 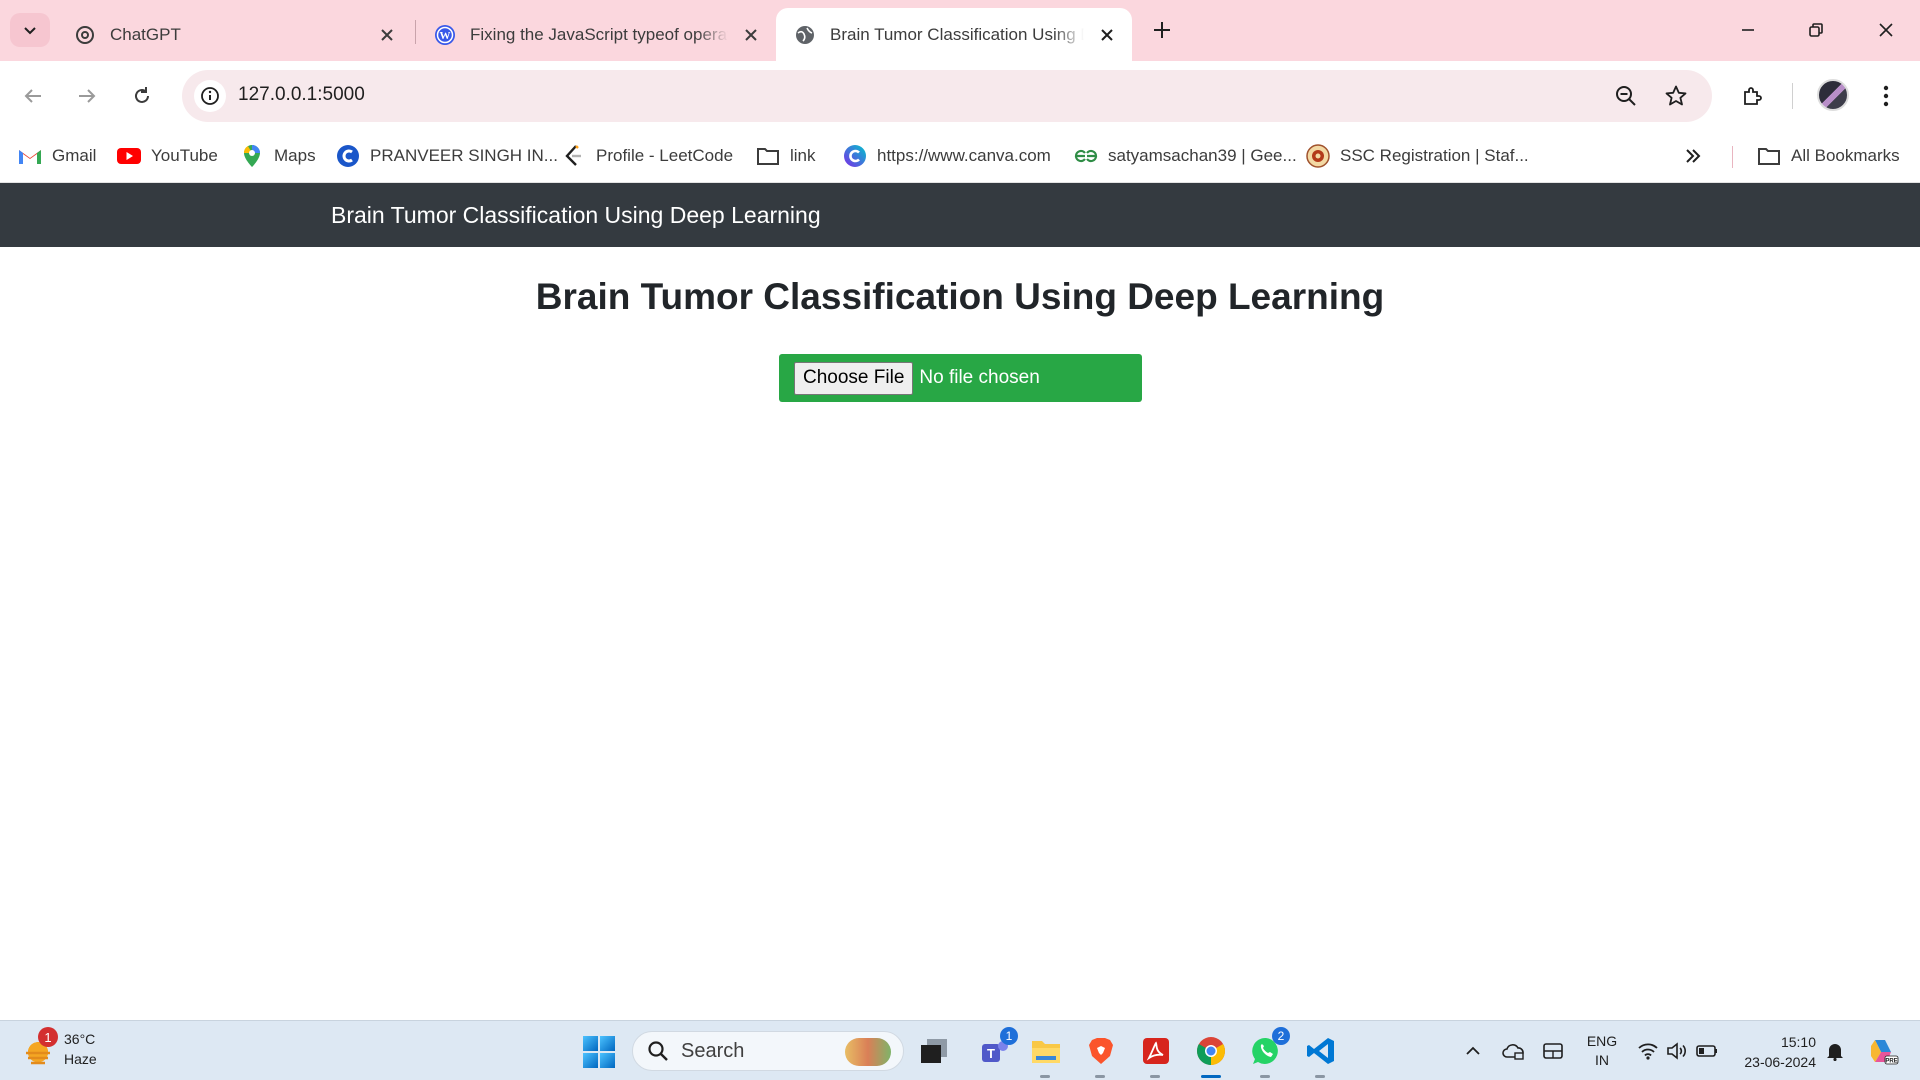 What do you see at coordinates (80, 1059) in the screenshot?
I see `weather-condition: Haze` at bounding box center [80, 1059].